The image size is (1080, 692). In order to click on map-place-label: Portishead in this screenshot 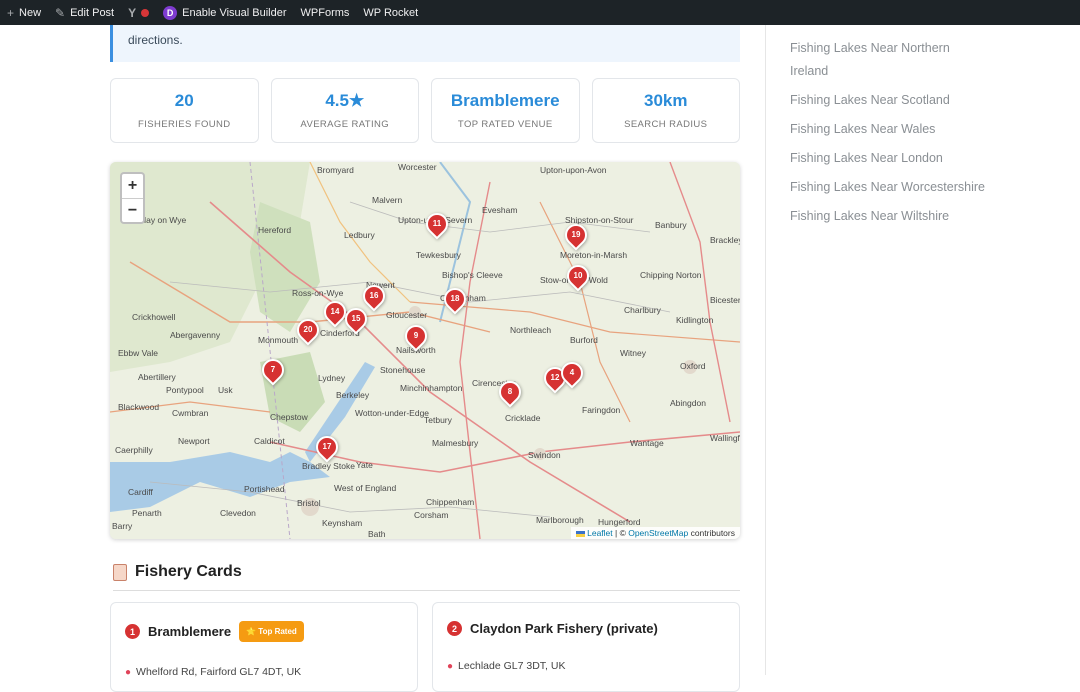, I will do `click(264, 489)`.